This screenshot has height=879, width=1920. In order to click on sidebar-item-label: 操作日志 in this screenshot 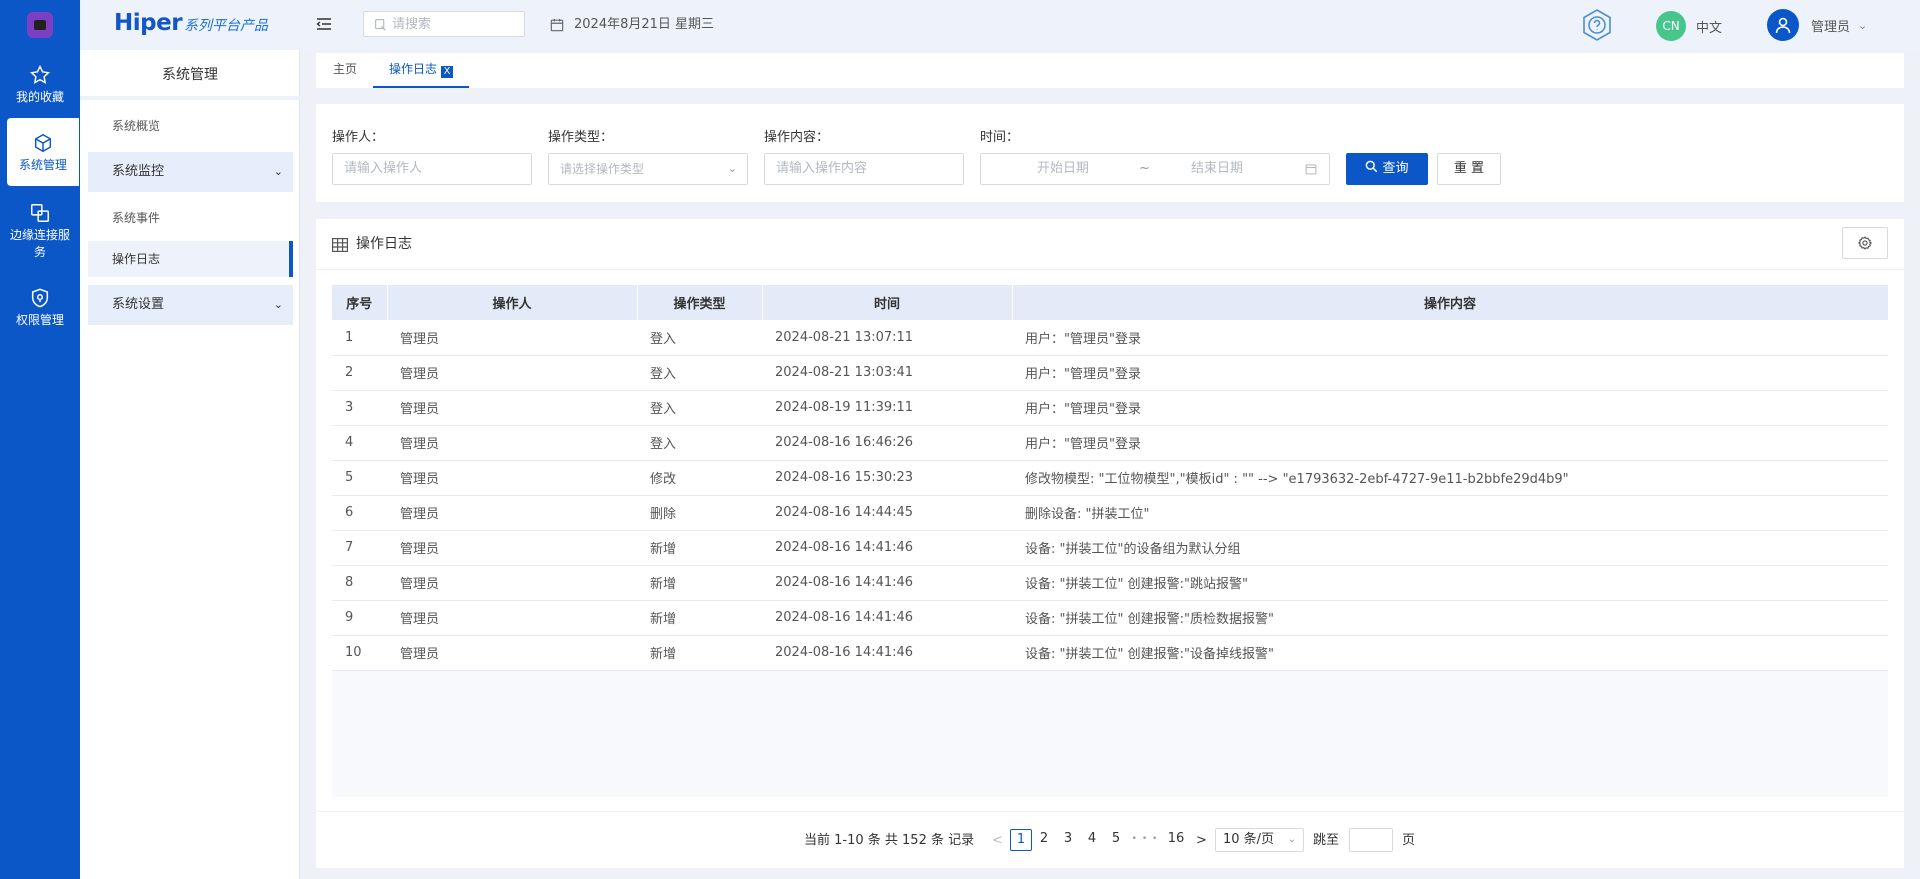, I will do `click(136, 259)`.